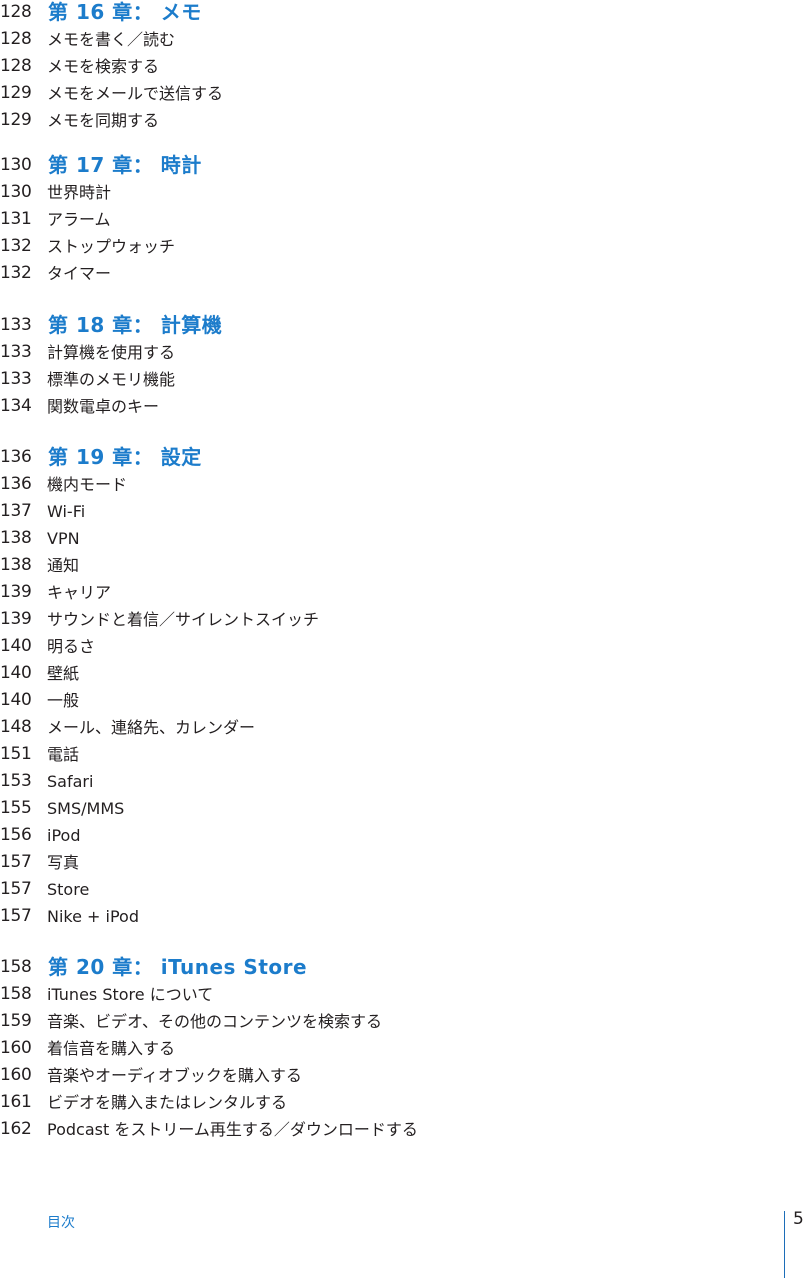  I want to click on toc-entry: 158 iTunes Store について, so click(403, 994).